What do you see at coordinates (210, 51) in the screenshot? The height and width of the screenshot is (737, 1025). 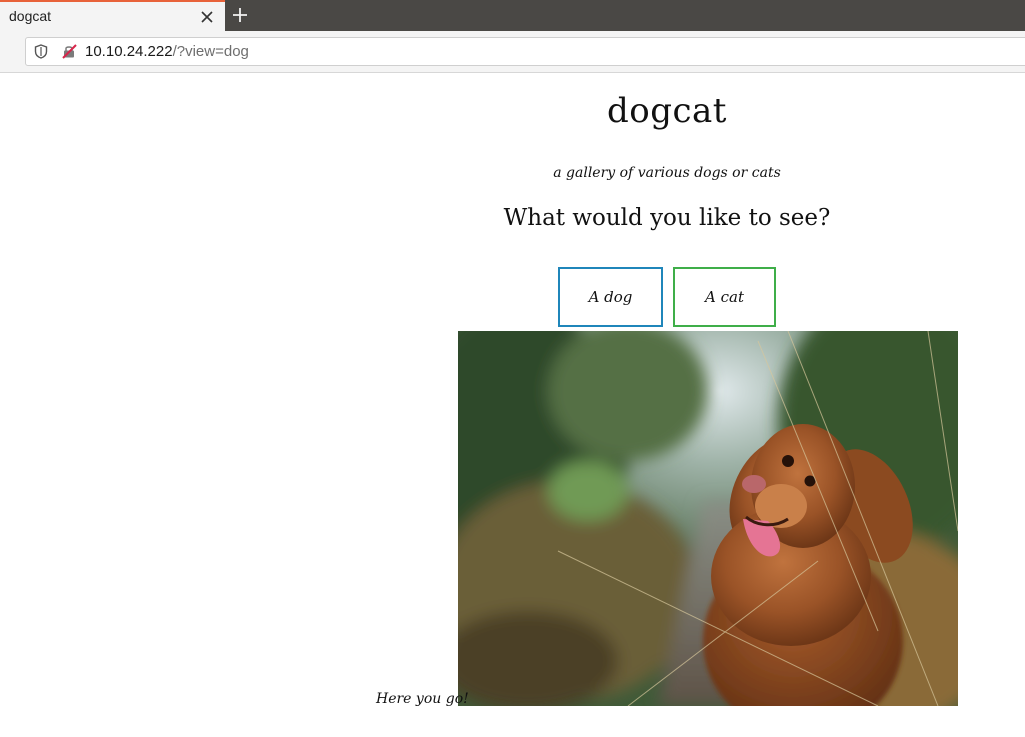 I see `url-path: /?view=dog` at bounding box center [210, 51].